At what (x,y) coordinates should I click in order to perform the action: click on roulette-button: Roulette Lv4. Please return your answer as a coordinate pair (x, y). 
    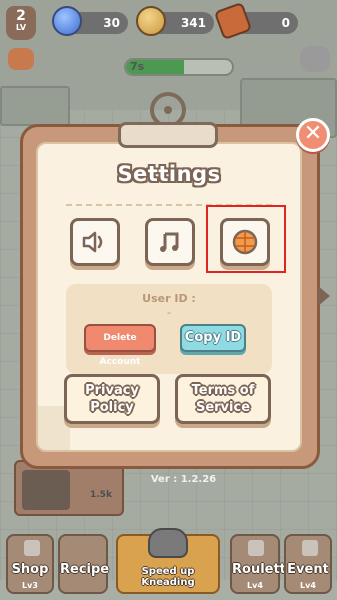
    Looking at the image, I should click on (262, 564).